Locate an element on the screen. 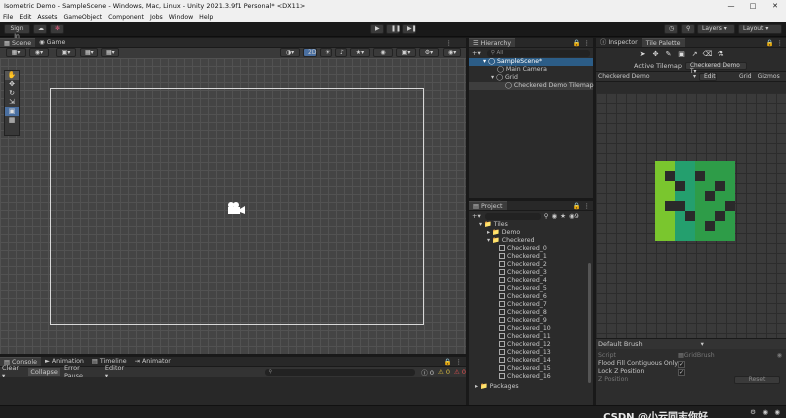  sign-in-button: Sign In is located at coordinates (17, 32).